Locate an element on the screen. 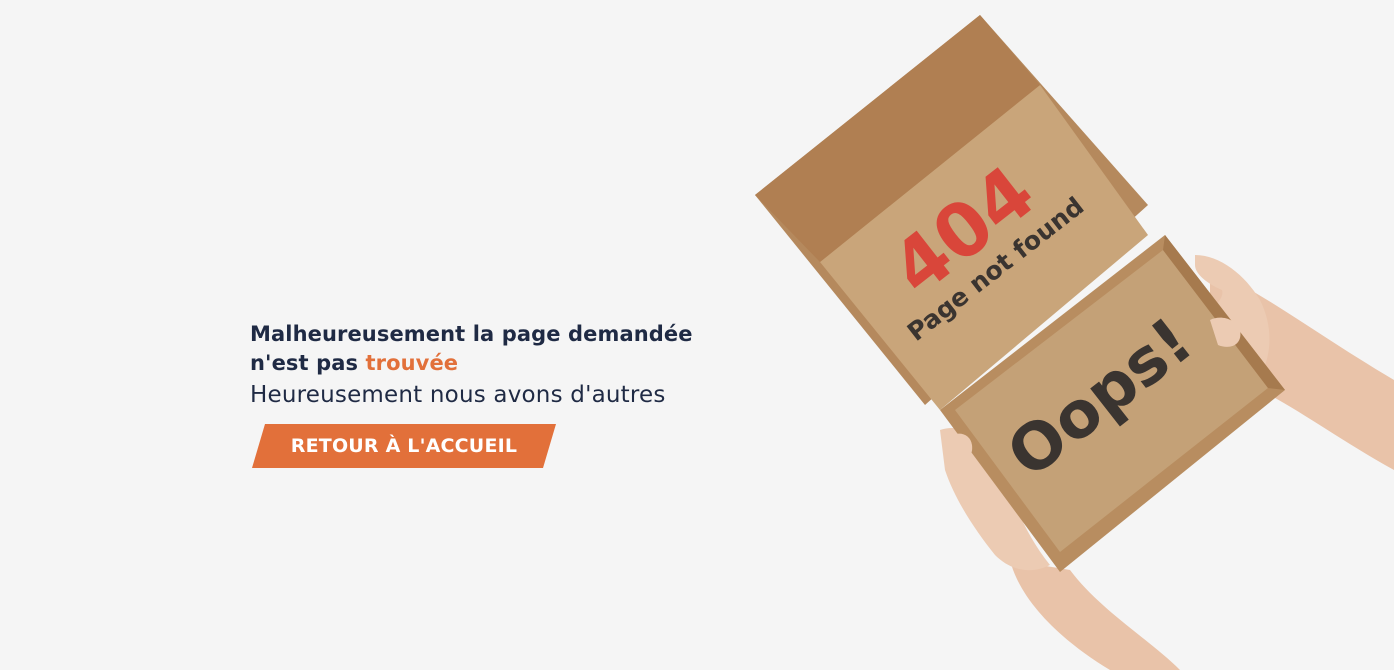 The width and height of the screenshot is (1394, 670). subline: Heureusement nous avons d'autres is located at coordinates (458, 395).